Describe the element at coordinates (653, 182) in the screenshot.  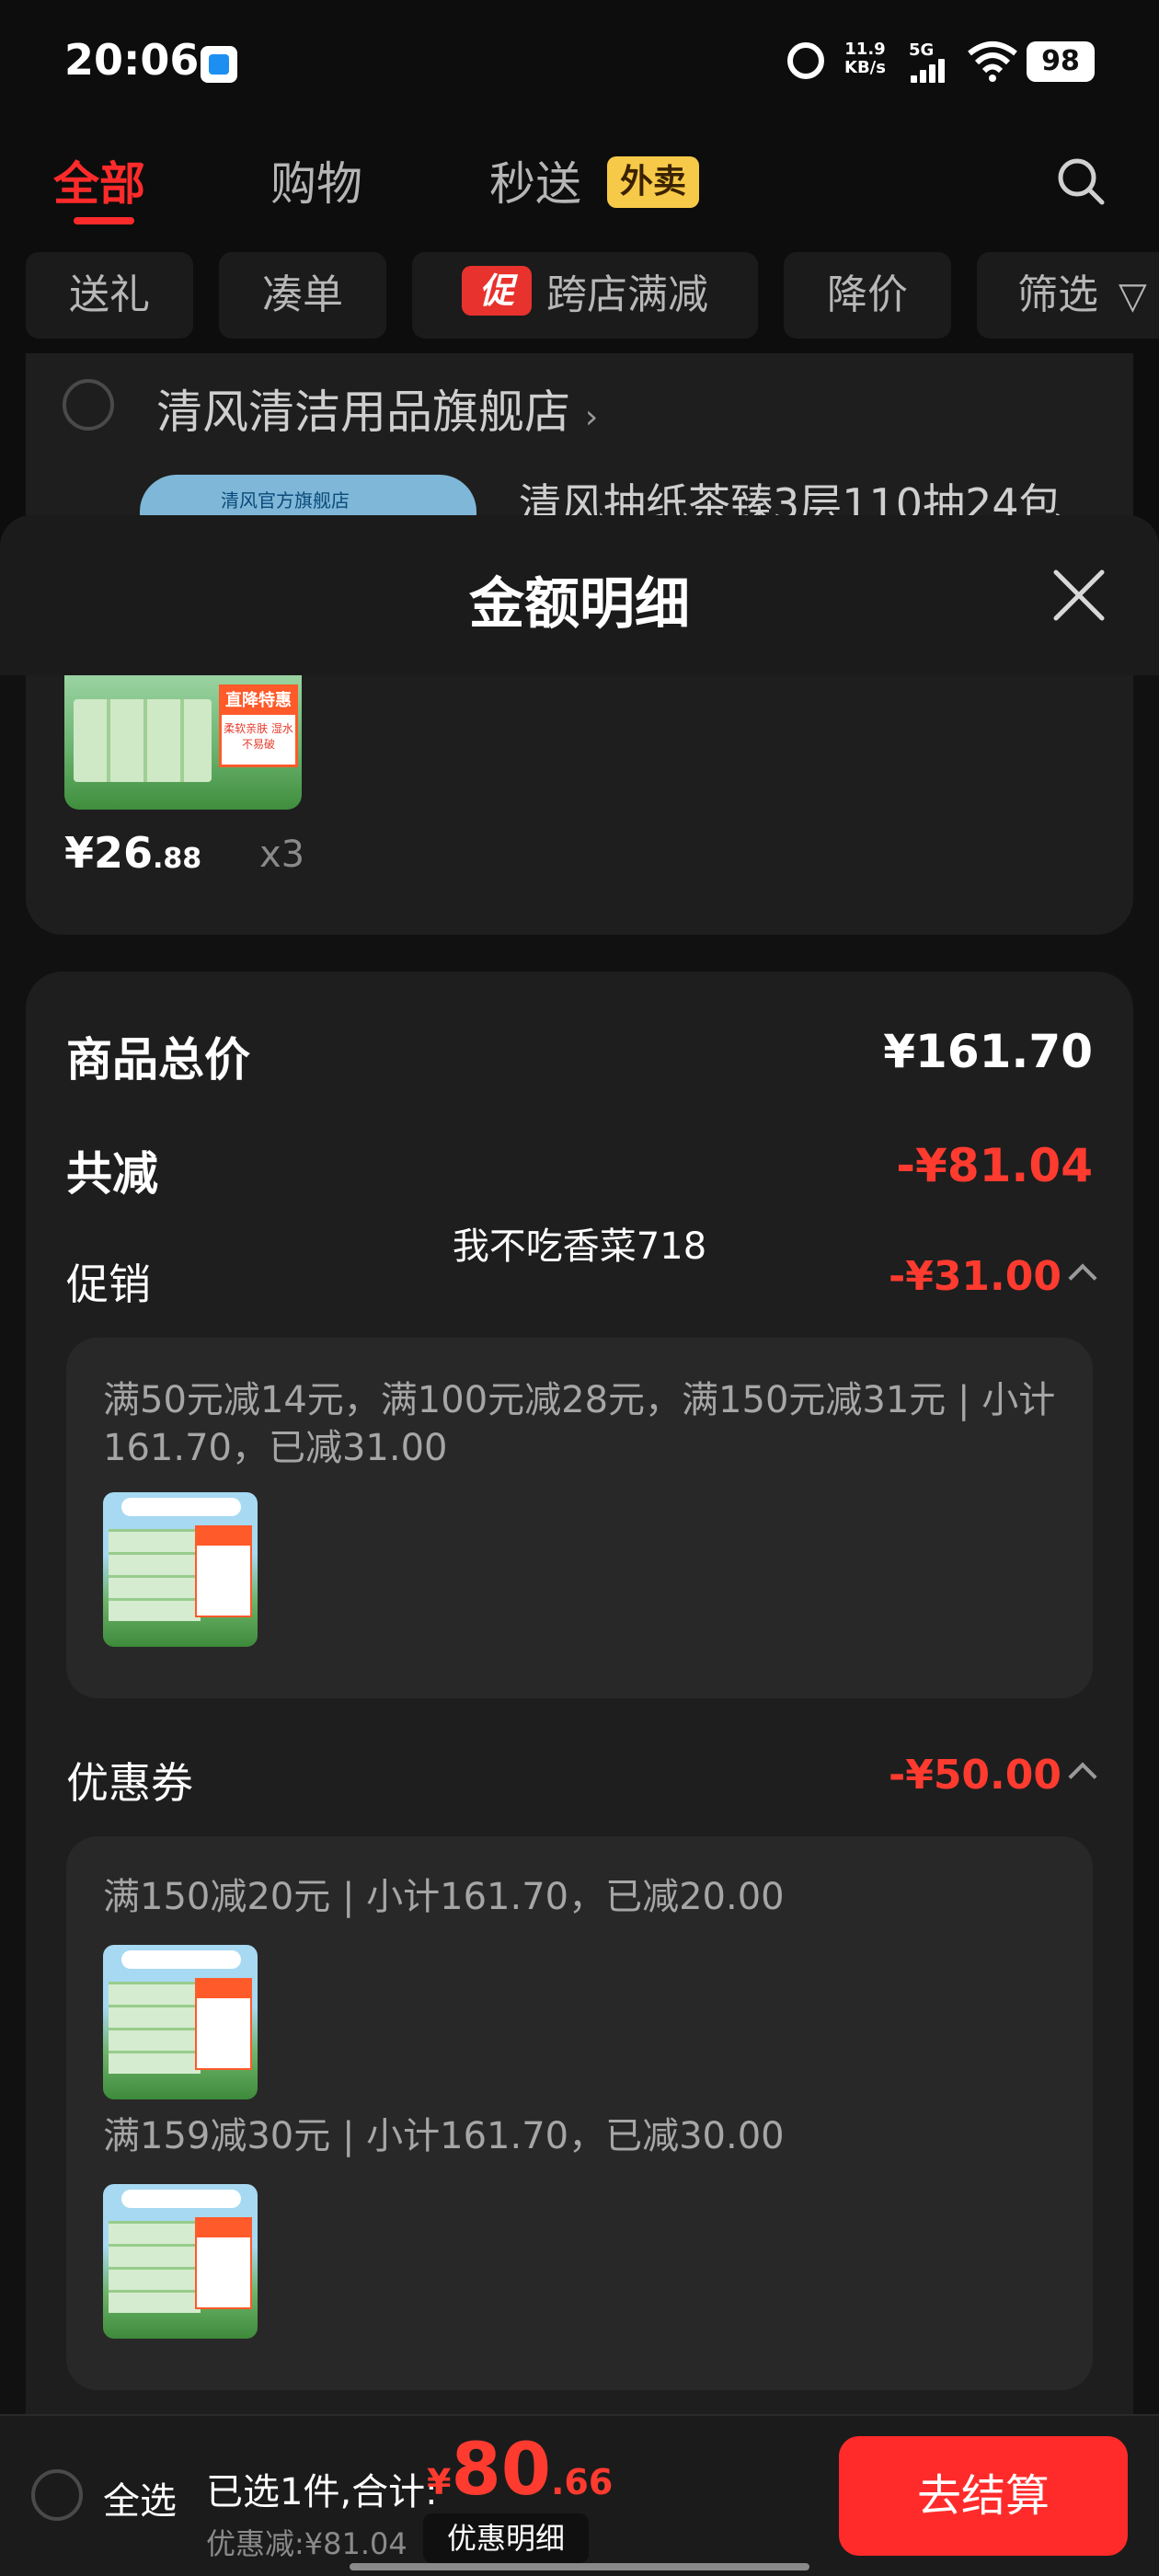
I see `takeout-badge: 外卖` at that location.